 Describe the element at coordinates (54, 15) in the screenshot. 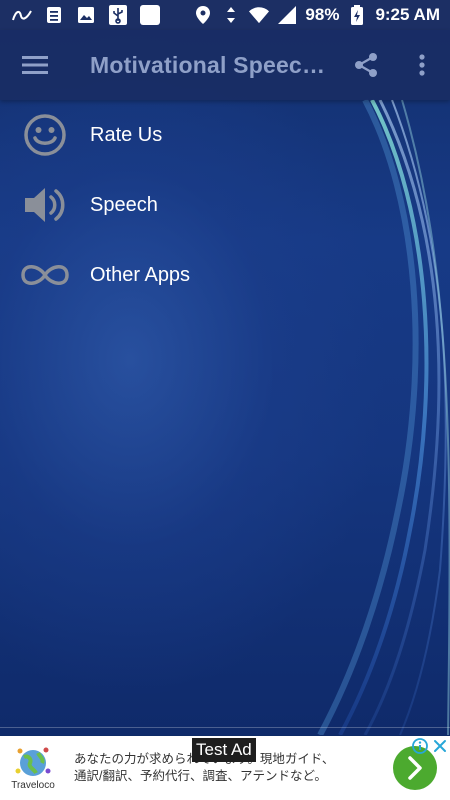

I see `clipboard-icon` at that location.